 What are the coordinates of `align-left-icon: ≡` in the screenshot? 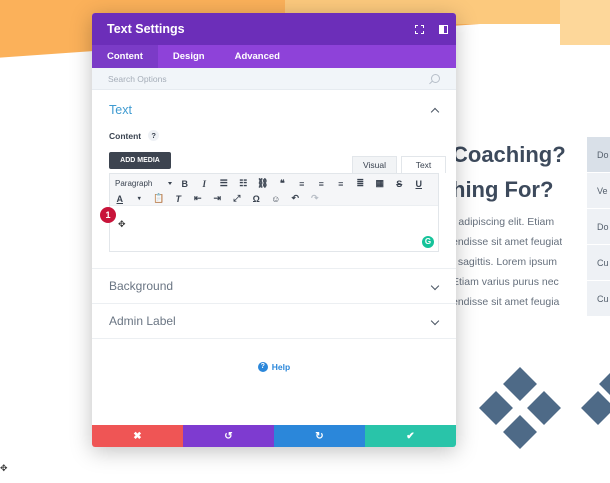 It's located at (302, 183).